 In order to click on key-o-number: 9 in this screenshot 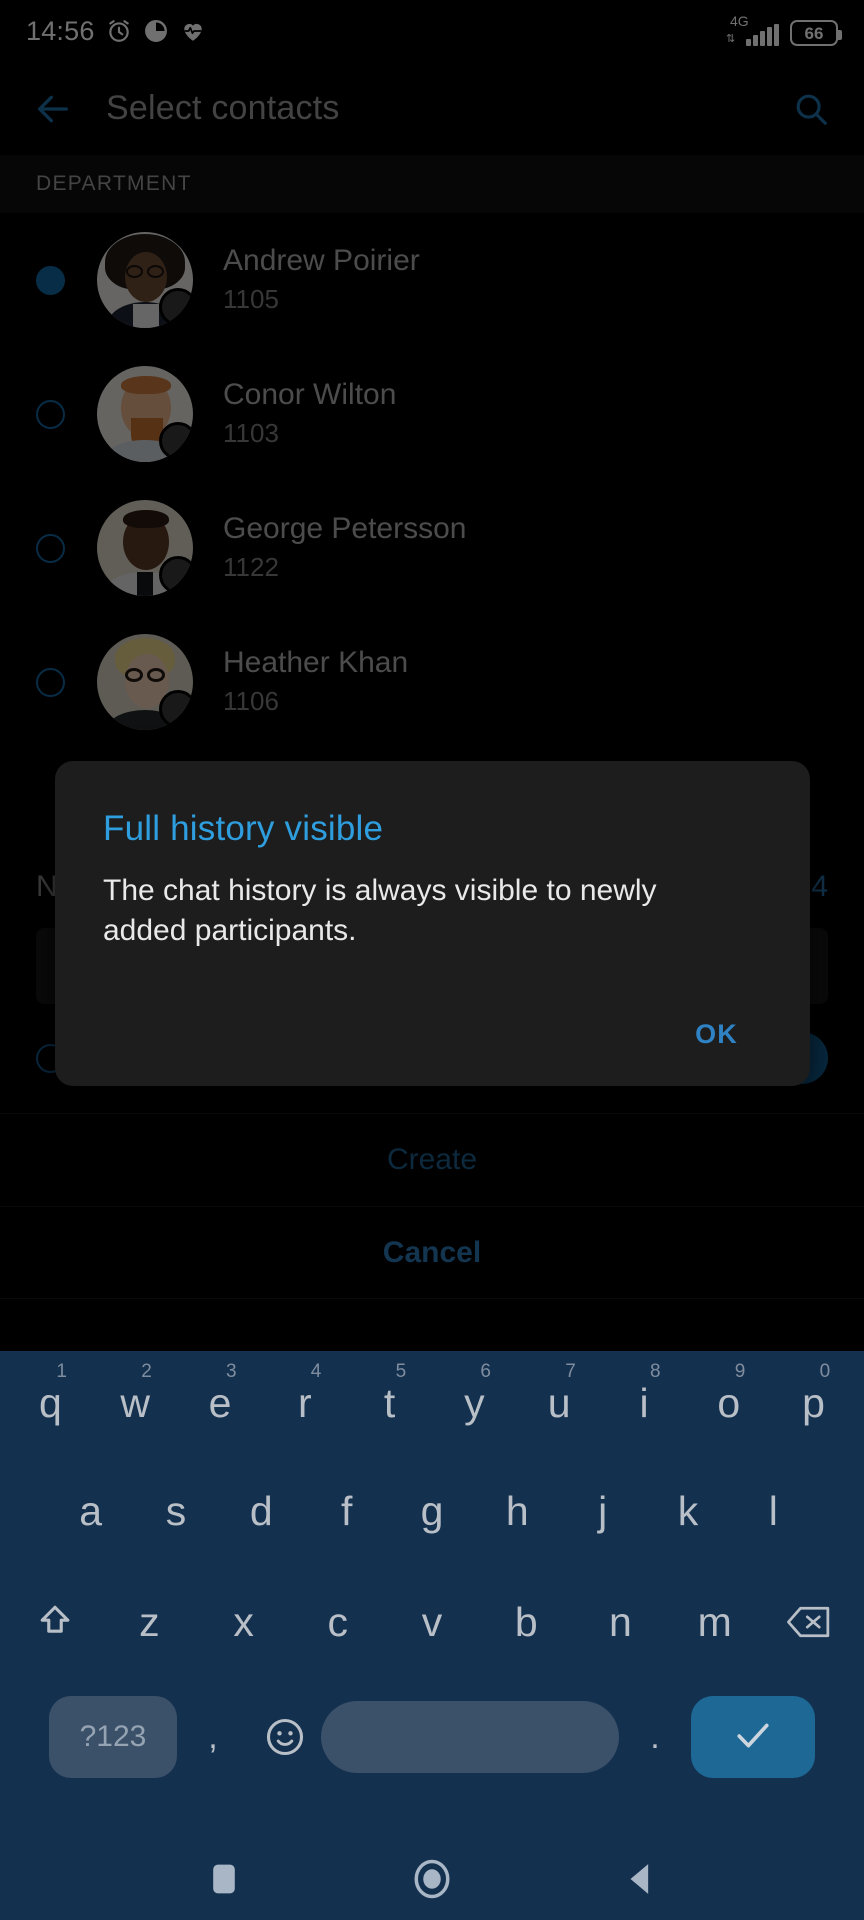, I will do `click(740, 1371)`.